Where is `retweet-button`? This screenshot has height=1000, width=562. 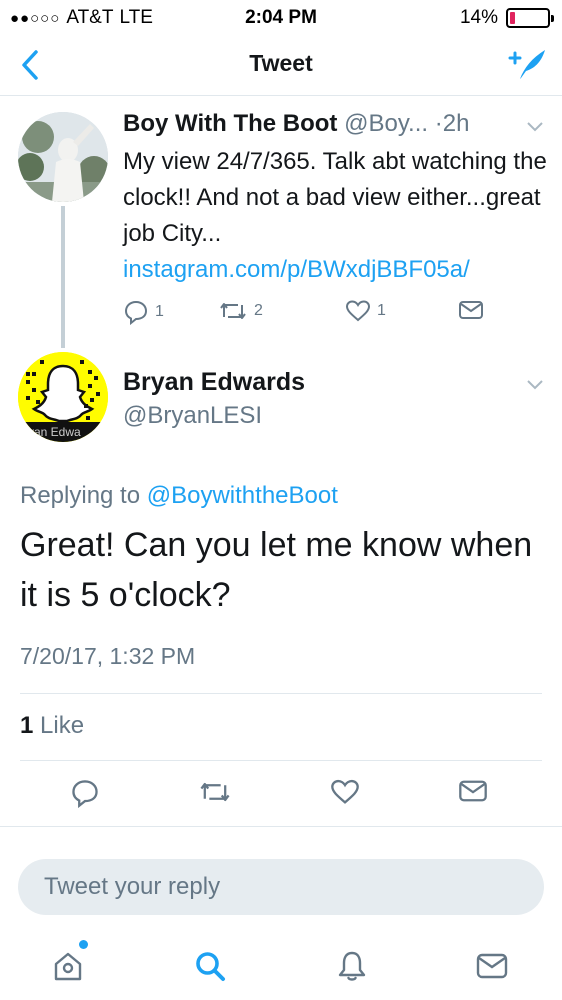
retweet-button is located at coordinates (215, 794).